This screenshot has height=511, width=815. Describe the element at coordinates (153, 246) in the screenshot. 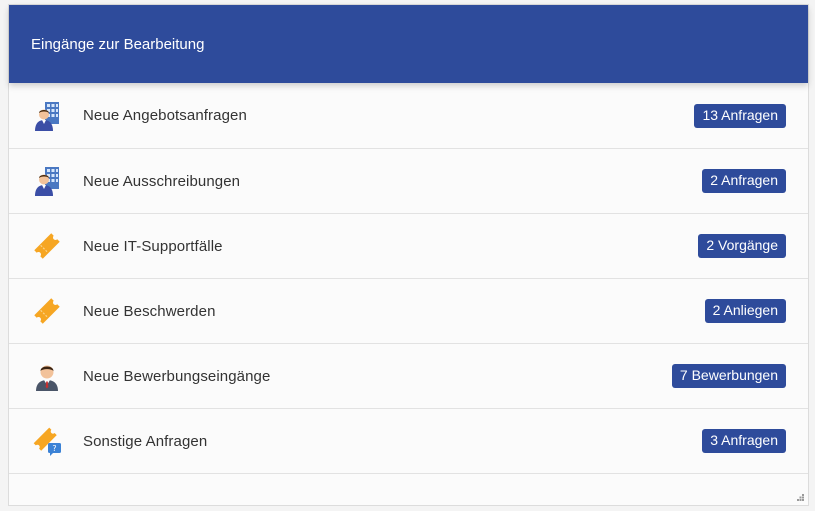

I see `list-item-label: Neue IT-Supportfälle` at that location.